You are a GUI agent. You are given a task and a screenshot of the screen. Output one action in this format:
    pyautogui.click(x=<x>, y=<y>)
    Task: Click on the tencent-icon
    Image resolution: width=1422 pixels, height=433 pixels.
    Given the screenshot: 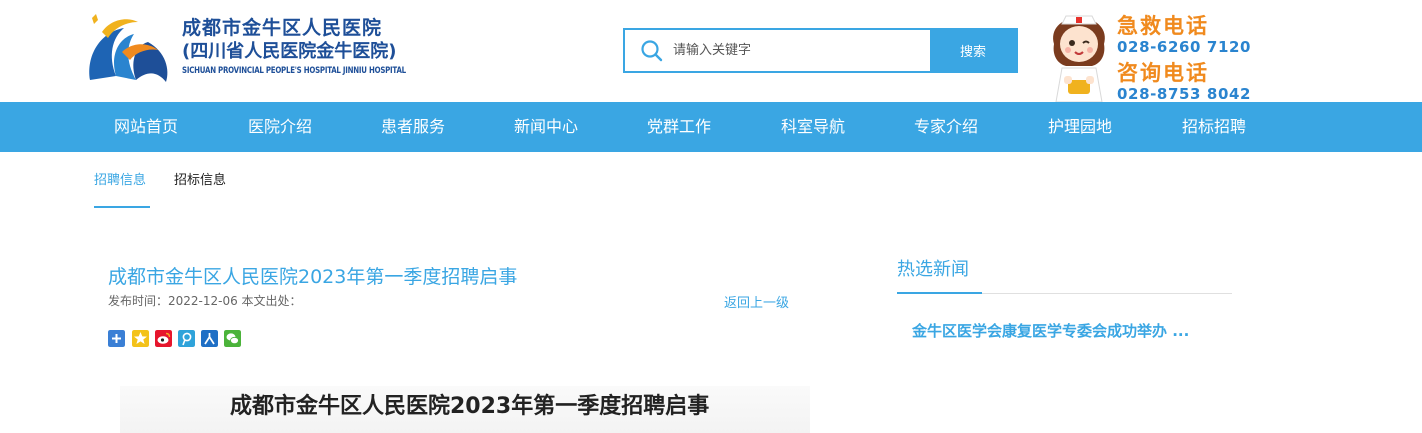 What is the action you would take?
    pyautogui.click(x=186, y=338)
    